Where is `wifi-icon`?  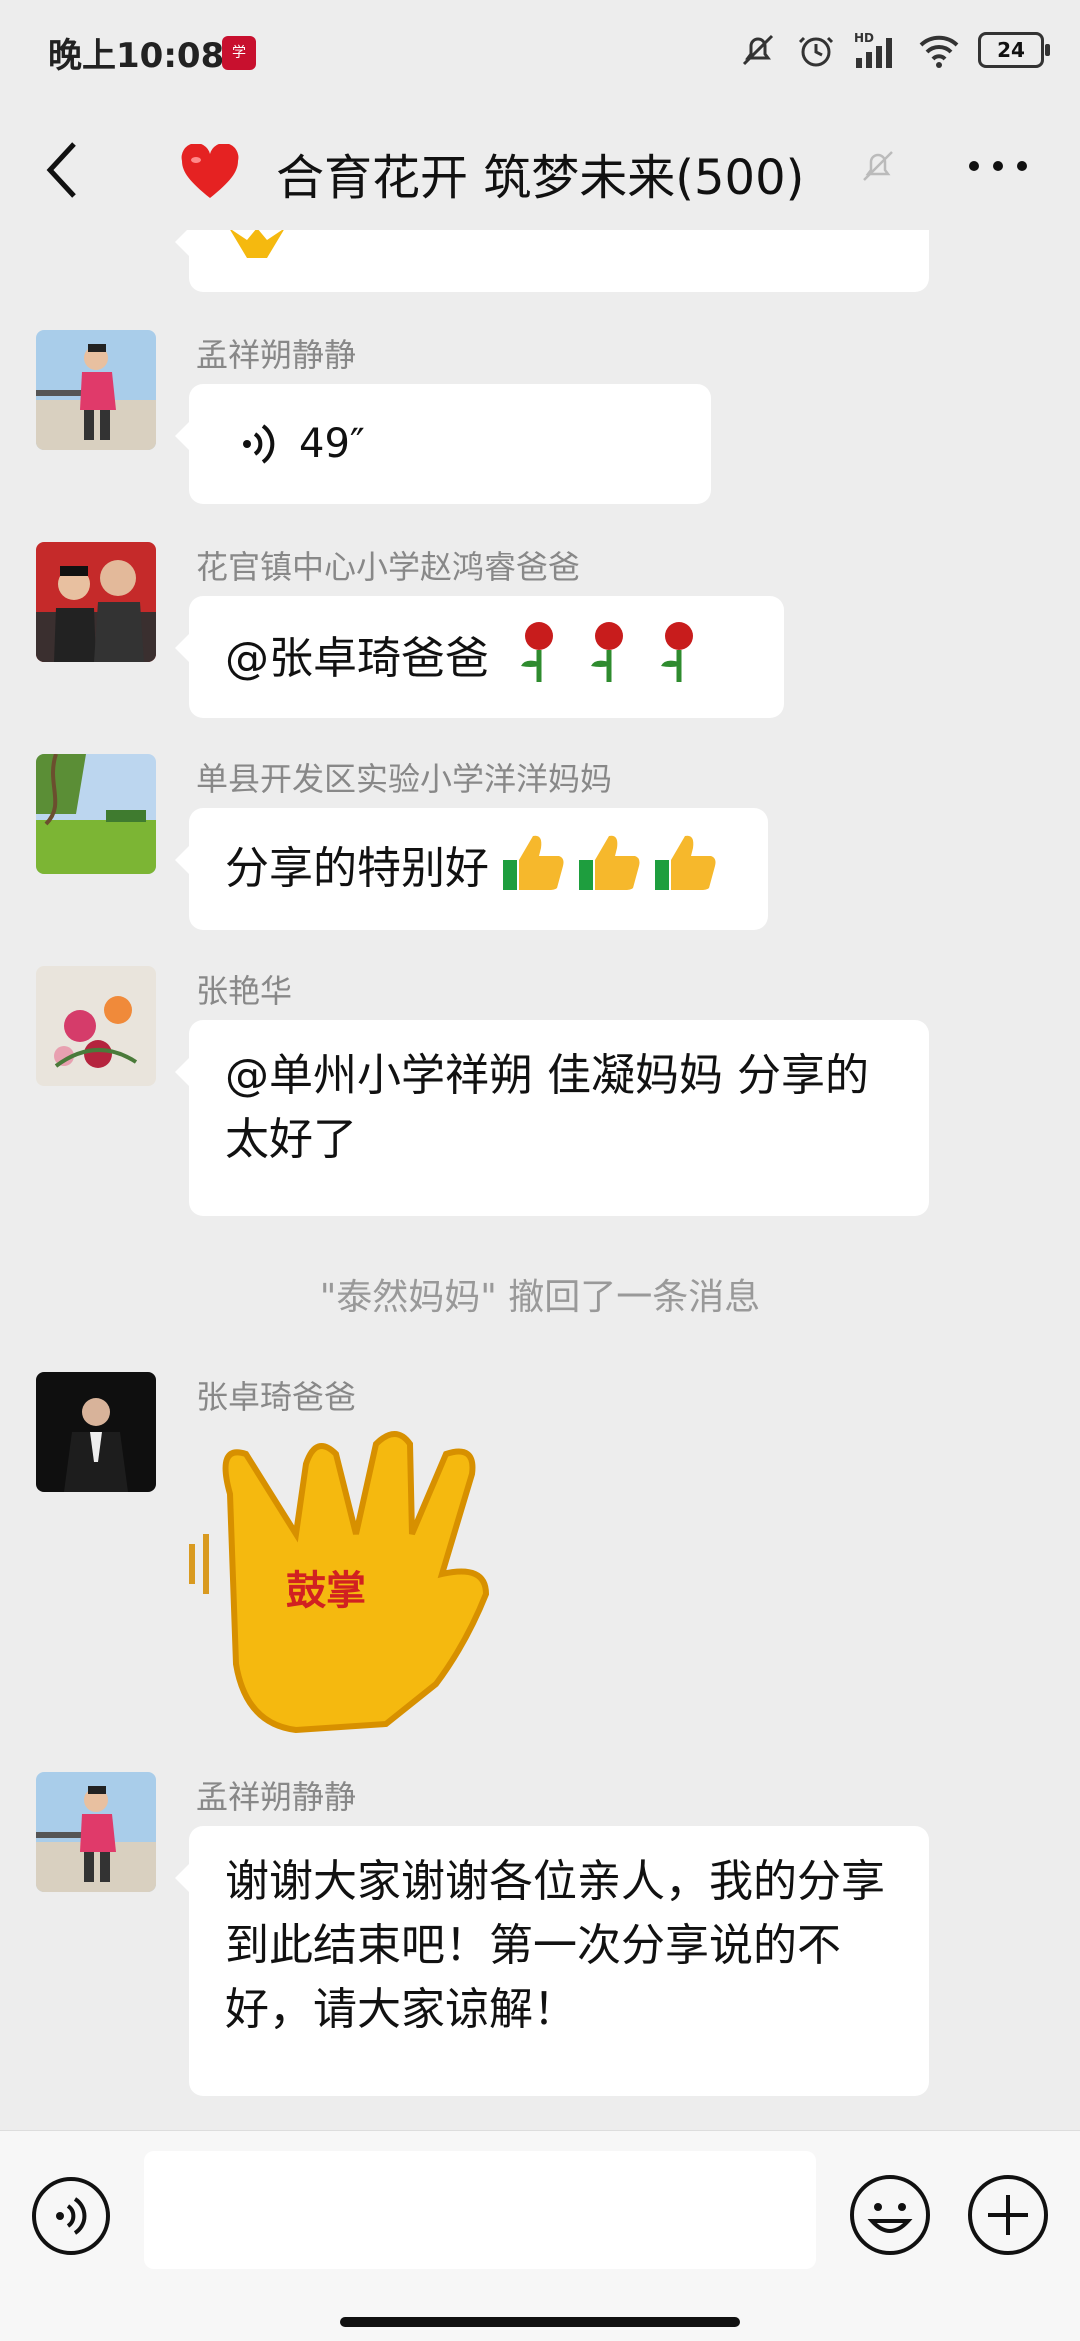
wifi-icon is located at coordinates (939, 51).